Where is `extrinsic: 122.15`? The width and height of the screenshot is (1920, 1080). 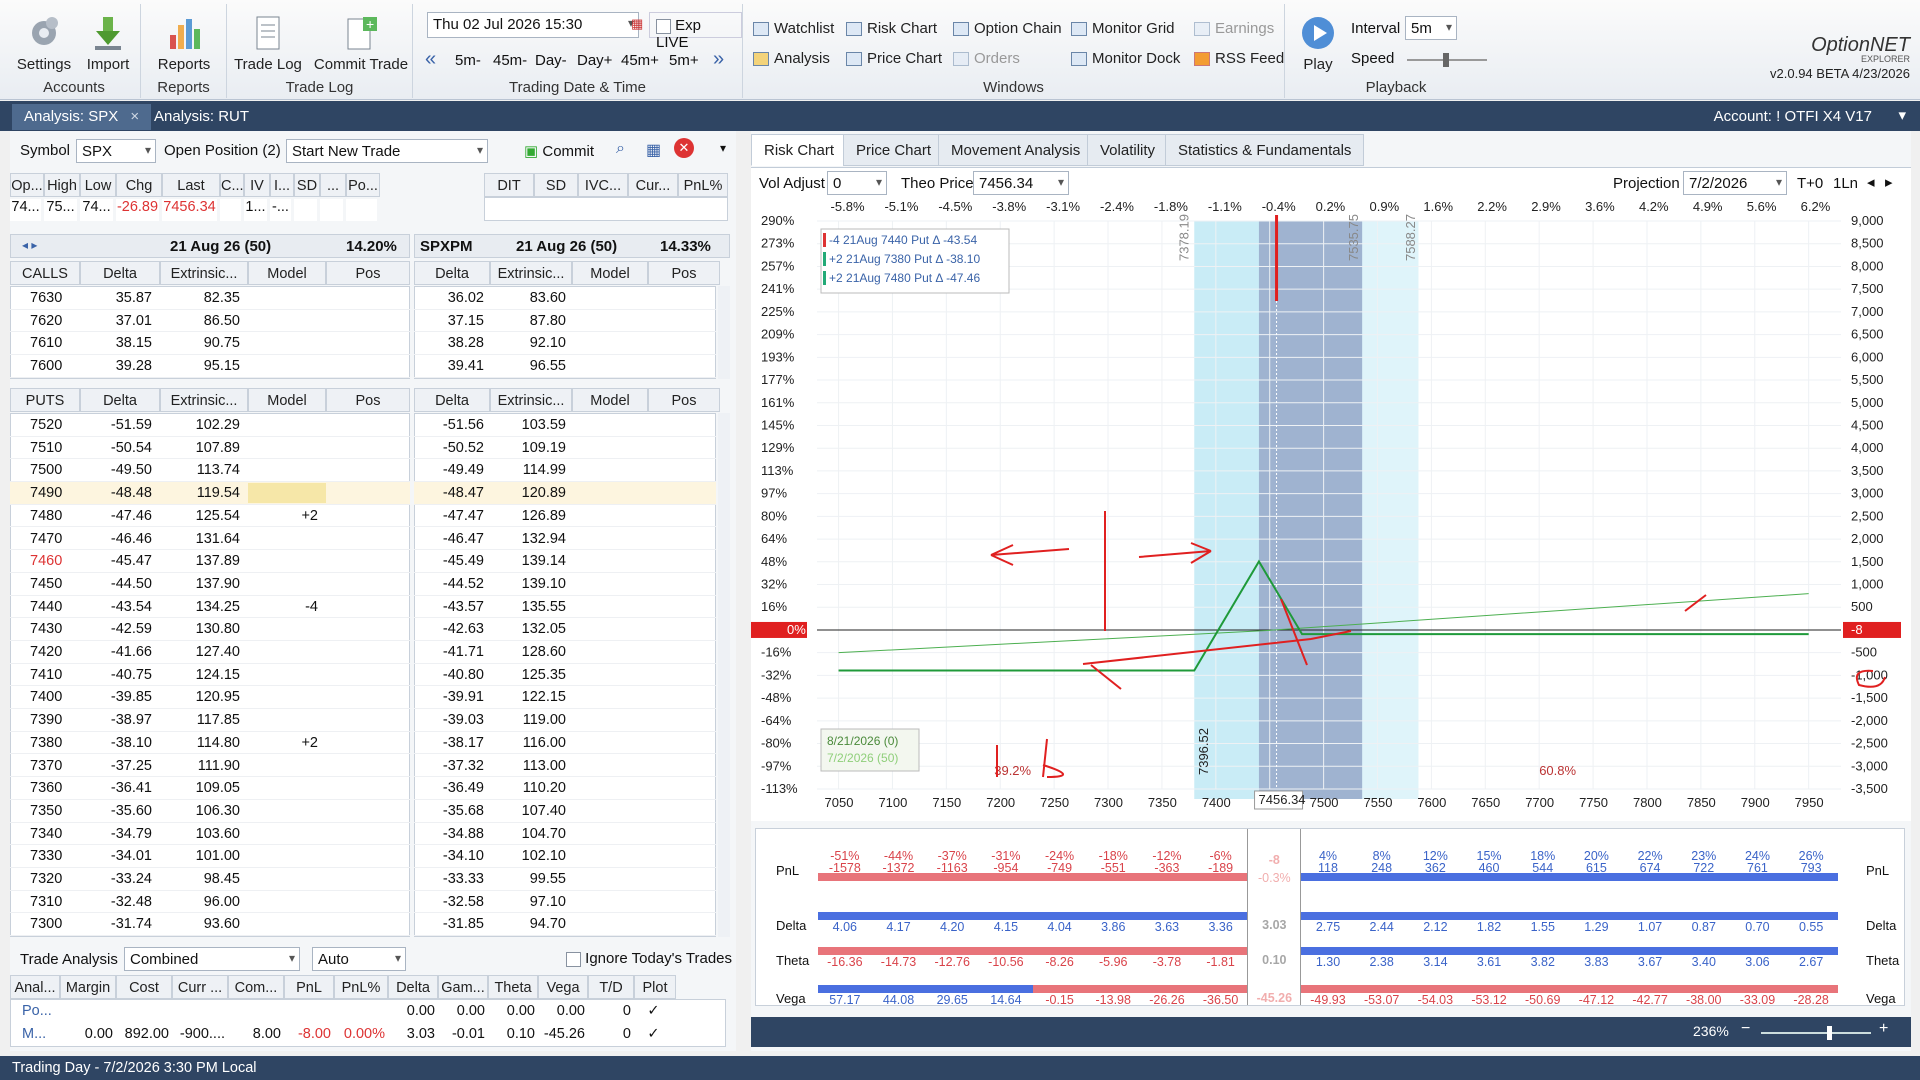
extrinsic: 122.15 is located at coordinates (543, 697).